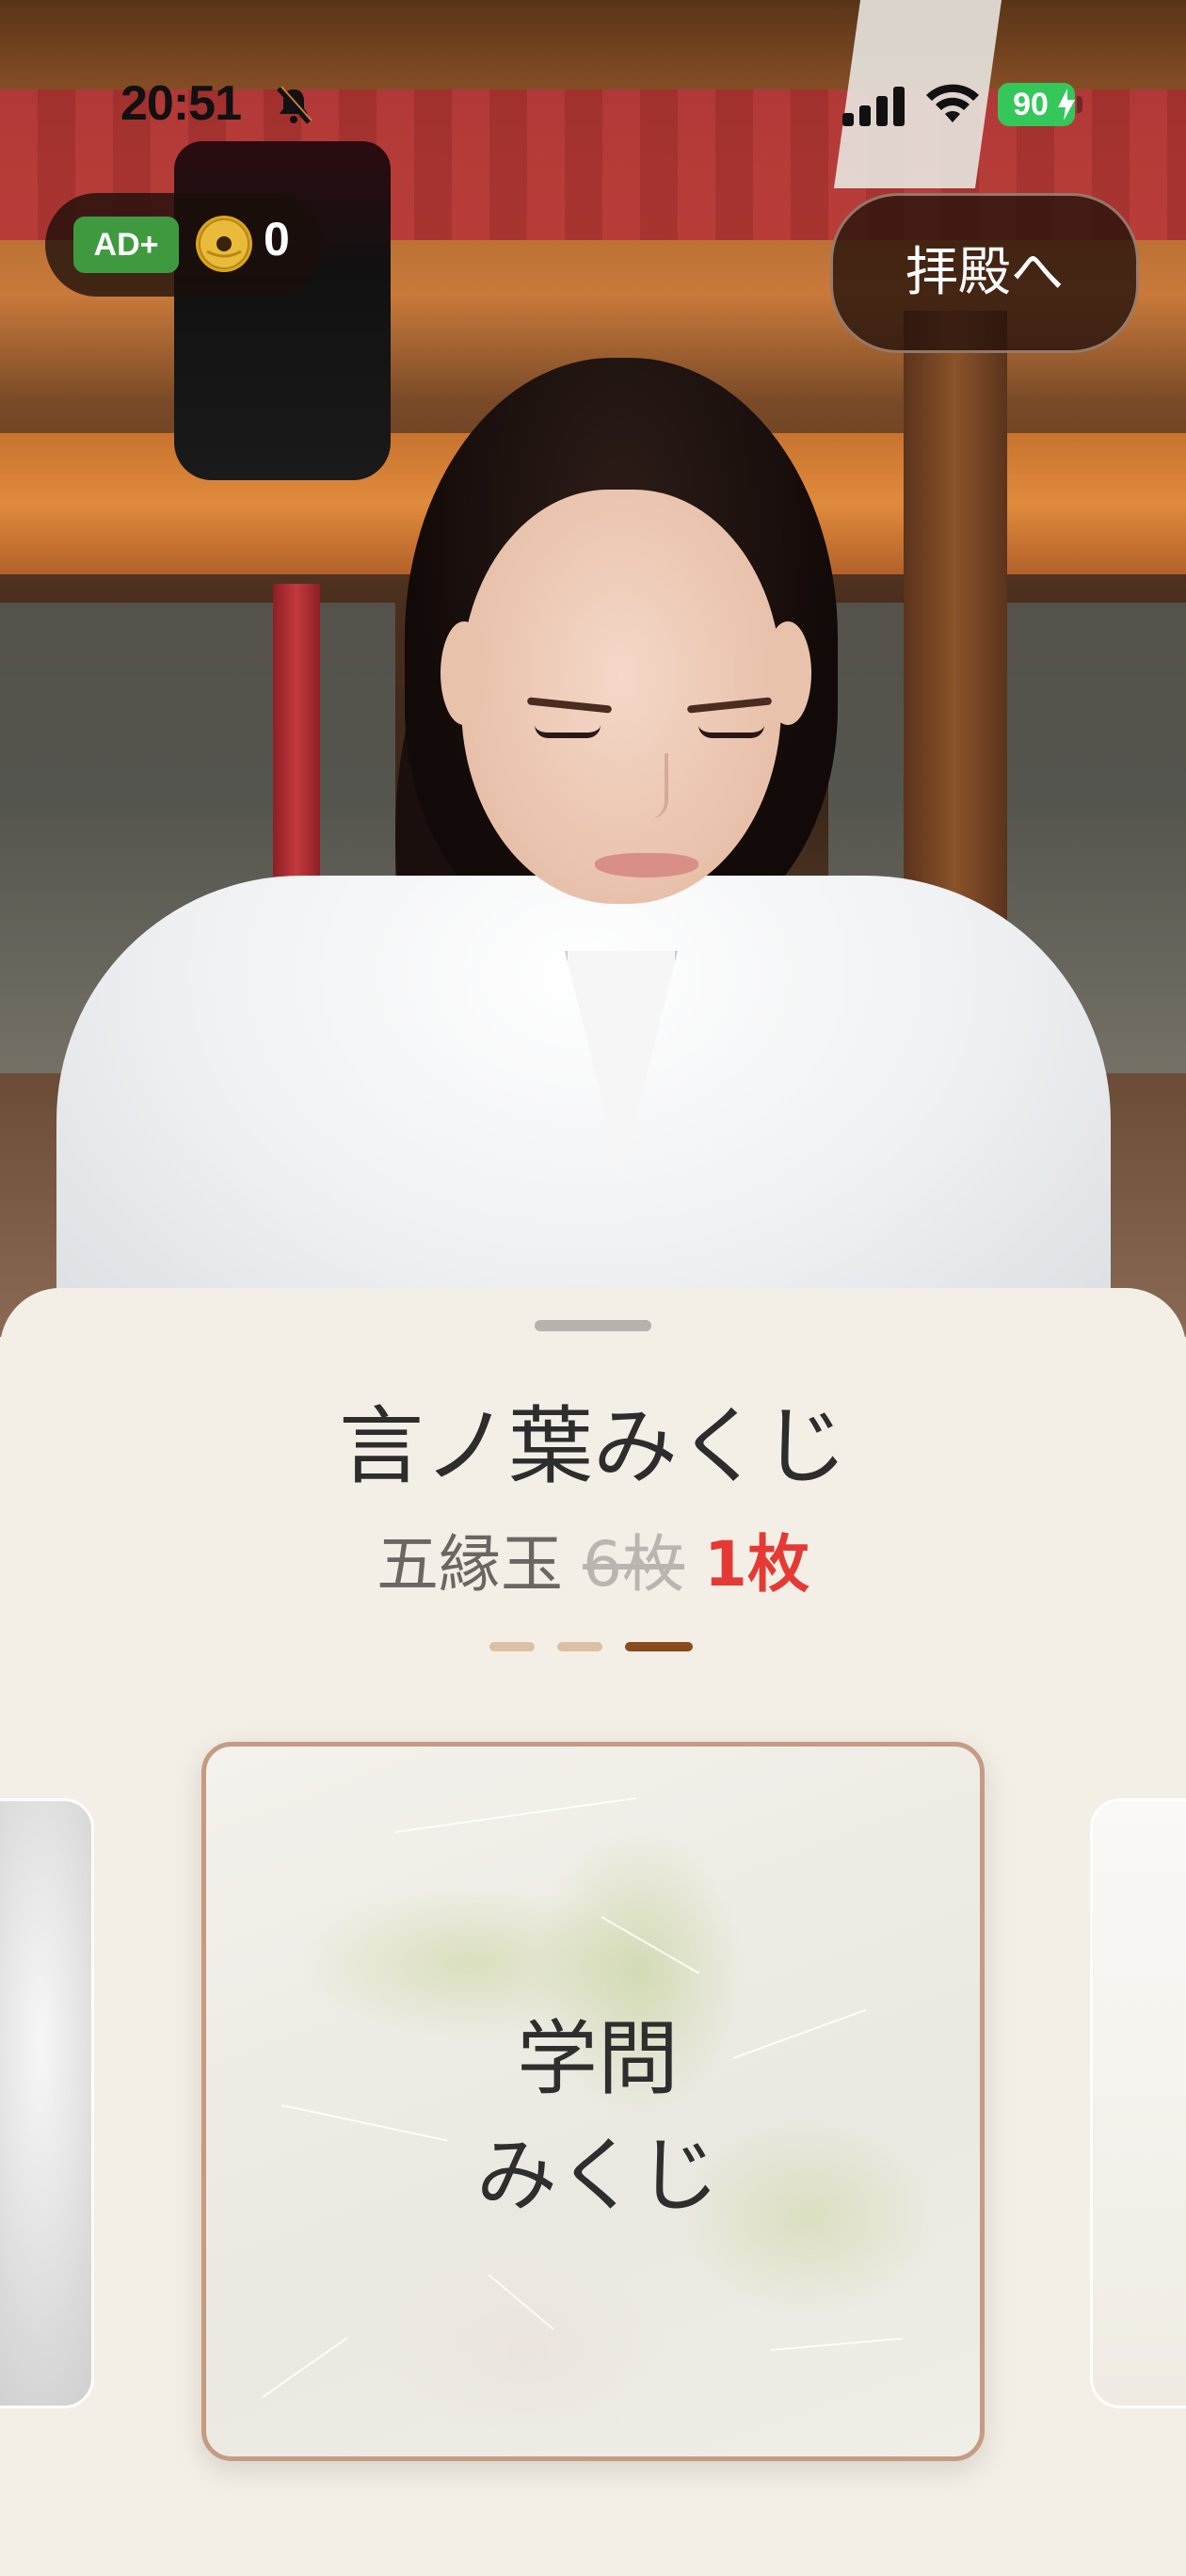  Describe the element at coordinates (181, 103) in the screenshot. I see `status-time: 20:51` at that location.